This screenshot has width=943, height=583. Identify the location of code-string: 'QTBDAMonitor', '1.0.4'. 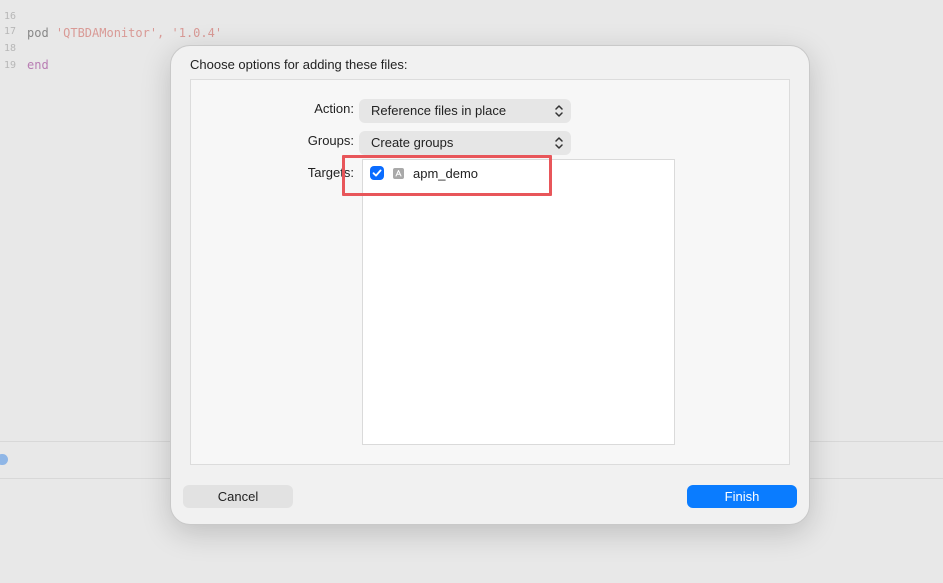
(139, 33).